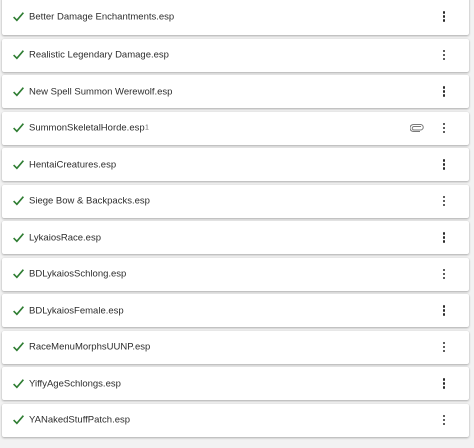 The width and height of the screenshot is (474, 448). Describe the element at coordinates (235, 91) in the screenshot. I see `plugin-row: New Spell Summon Werewolf.esp` at that location.